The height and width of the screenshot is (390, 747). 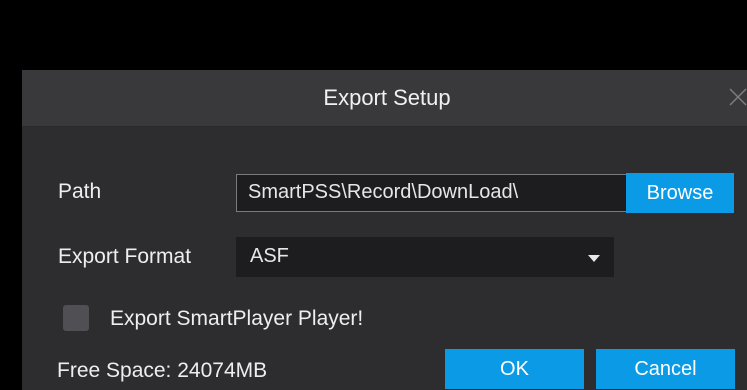 What do you see at coordinates (425, 257) in the screenshot?
I see `export-format-select: ASF` at bounding box center [425, 257].